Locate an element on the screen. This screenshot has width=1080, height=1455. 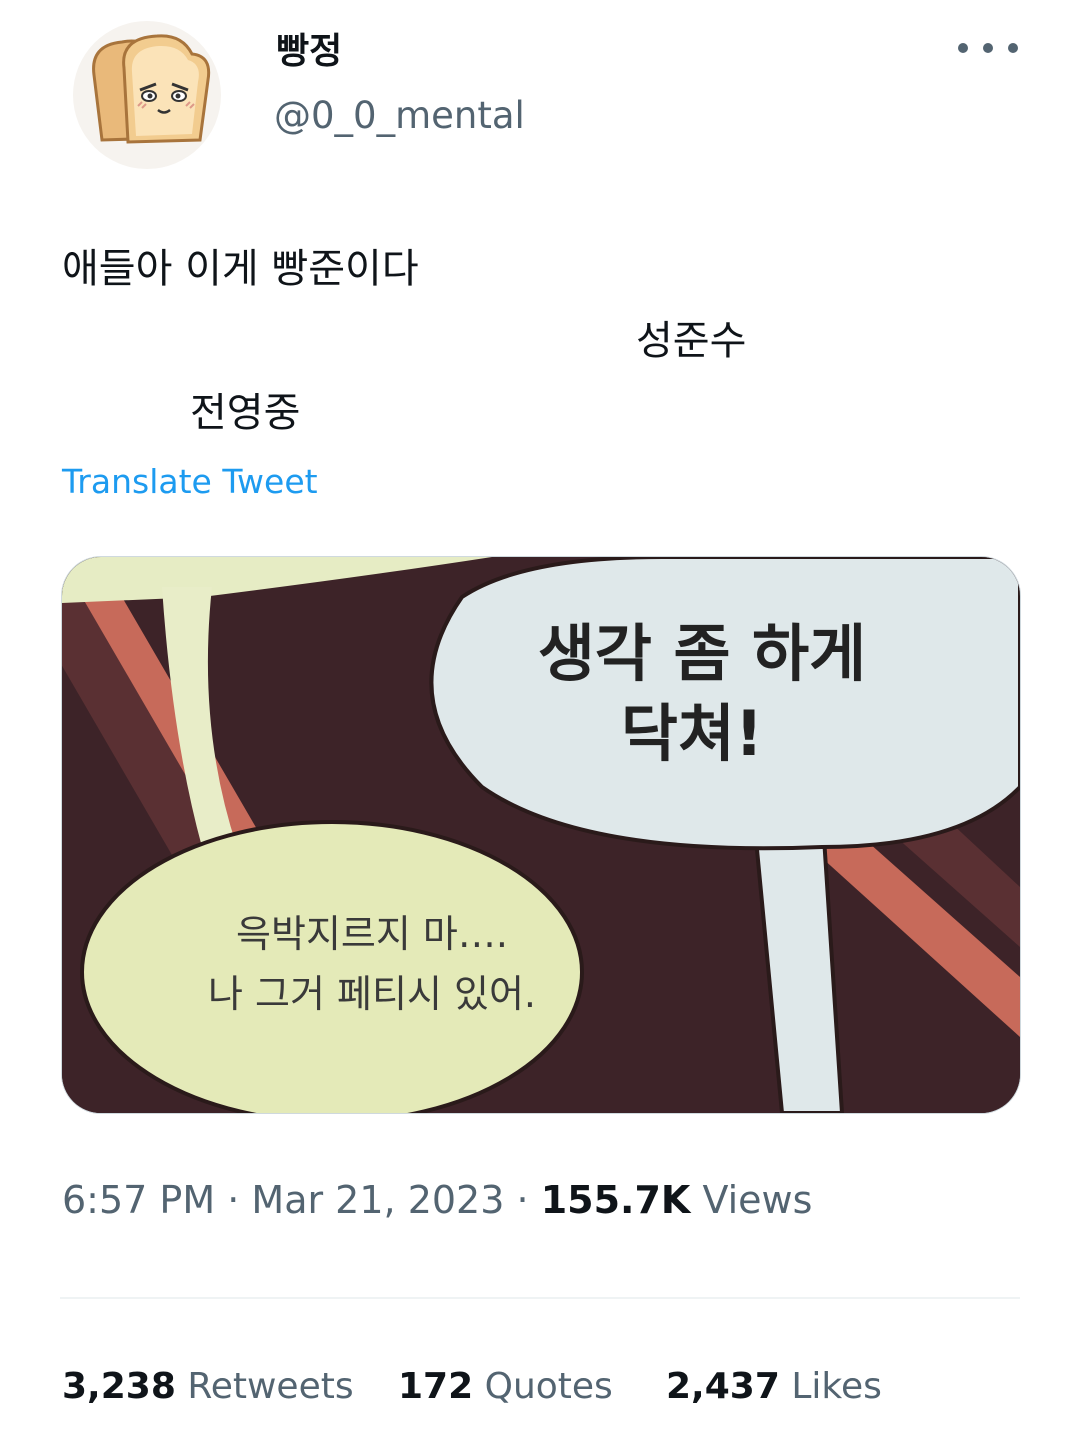
tweet-text-line: 성준수 is located at coordinates (691, 341).